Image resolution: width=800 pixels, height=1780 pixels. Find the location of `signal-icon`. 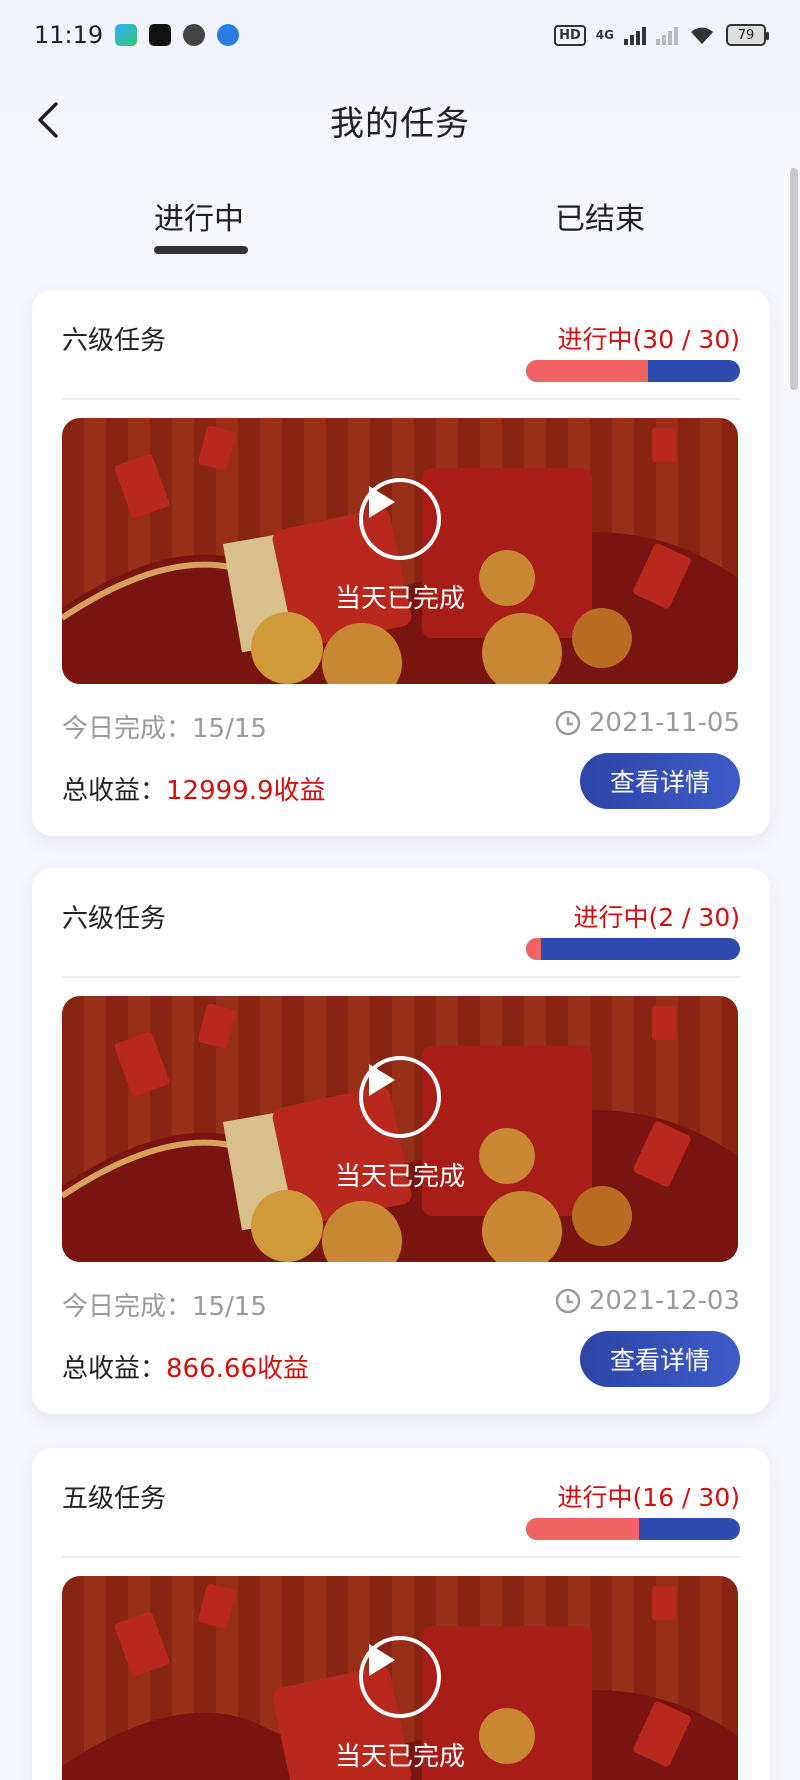

signal-icon is located at coordinates (635, 35).